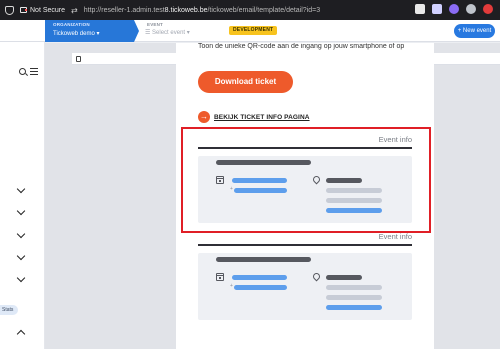 Image resolution: width=500 pixels, height=349 pixels. Describe the element at coordinates (231, 285) in the screenshot. I see `plus-icon: +` at that location.